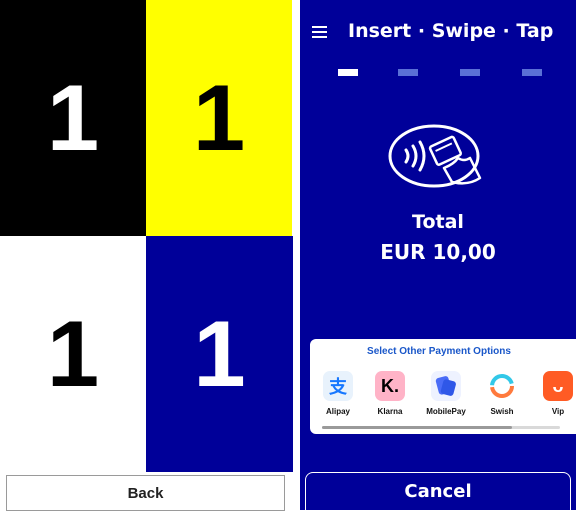 The width and height of the screenshot is (576, 511). I want to click on payment-options-title: Select Other Payment Options, so click(439, 351).